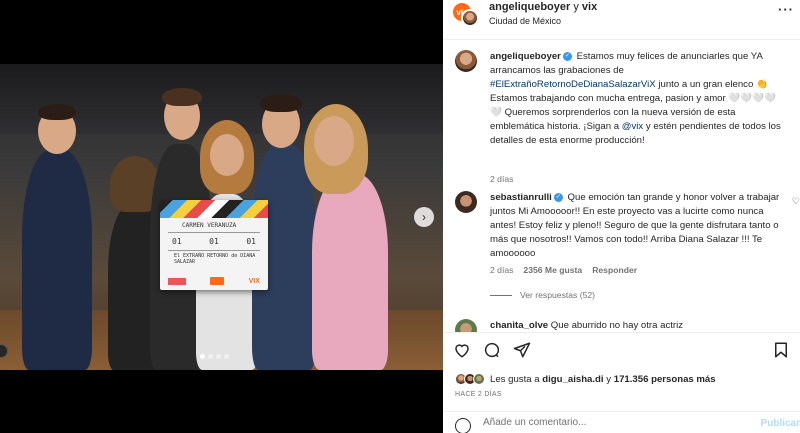 The height and width of the screenshot is (433, 800). I want to click on comment-body: Que aburrido no hay otra actriz, so click(617, 325).